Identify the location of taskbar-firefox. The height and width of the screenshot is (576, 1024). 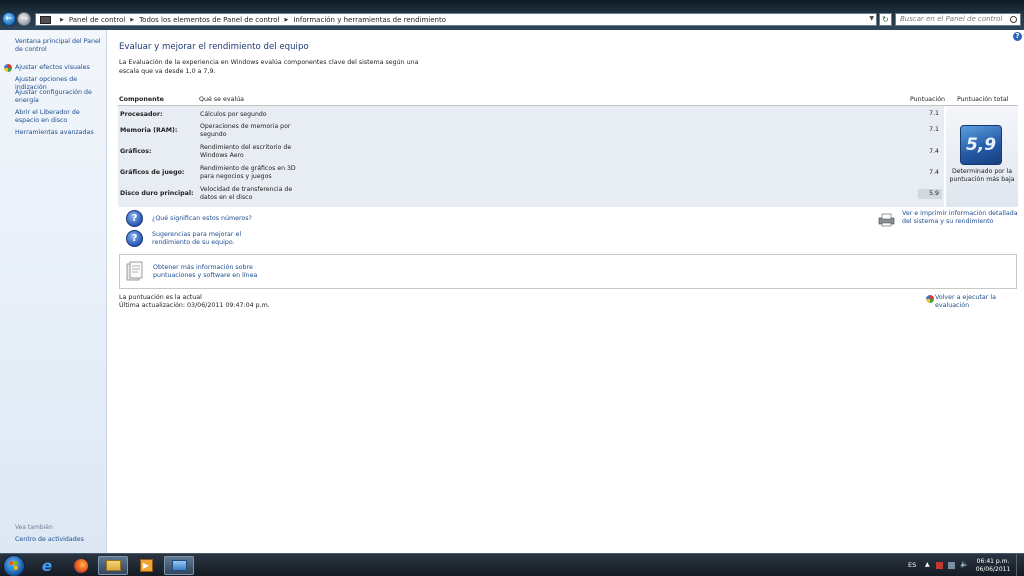
(81, 565).